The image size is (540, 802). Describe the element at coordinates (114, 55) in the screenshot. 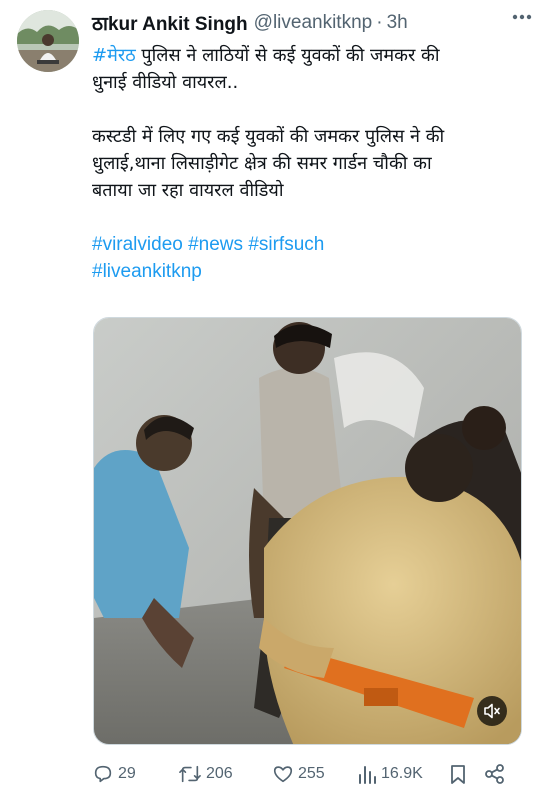

I see `hashtag-meerut: #मेरठ` at that location.